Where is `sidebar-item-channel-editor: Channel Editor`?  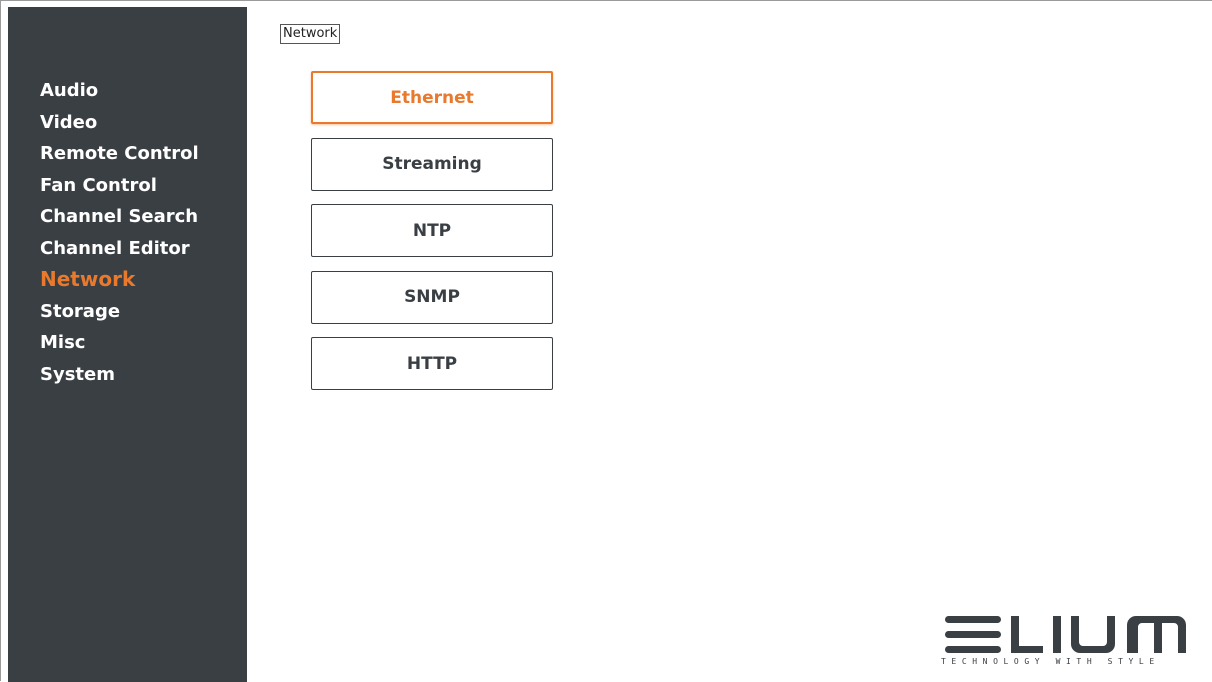
sidebar-item-channel-editor: Channel Editor is located at coordinates (119, 249).